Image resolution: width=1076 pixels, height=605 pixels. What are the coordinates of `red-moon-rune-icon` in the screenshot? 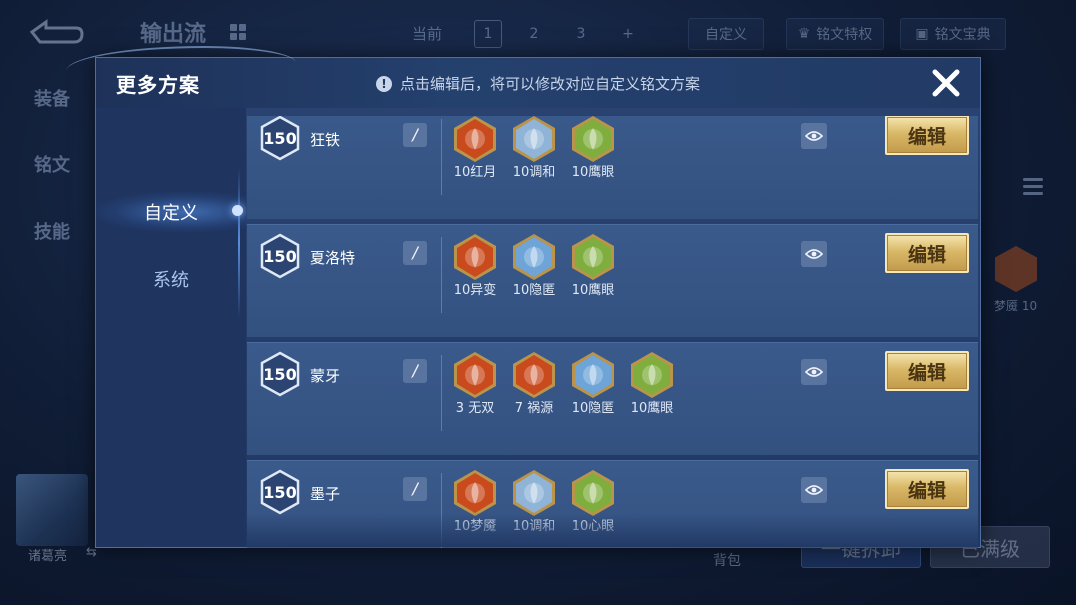 It's located at (475, 139).